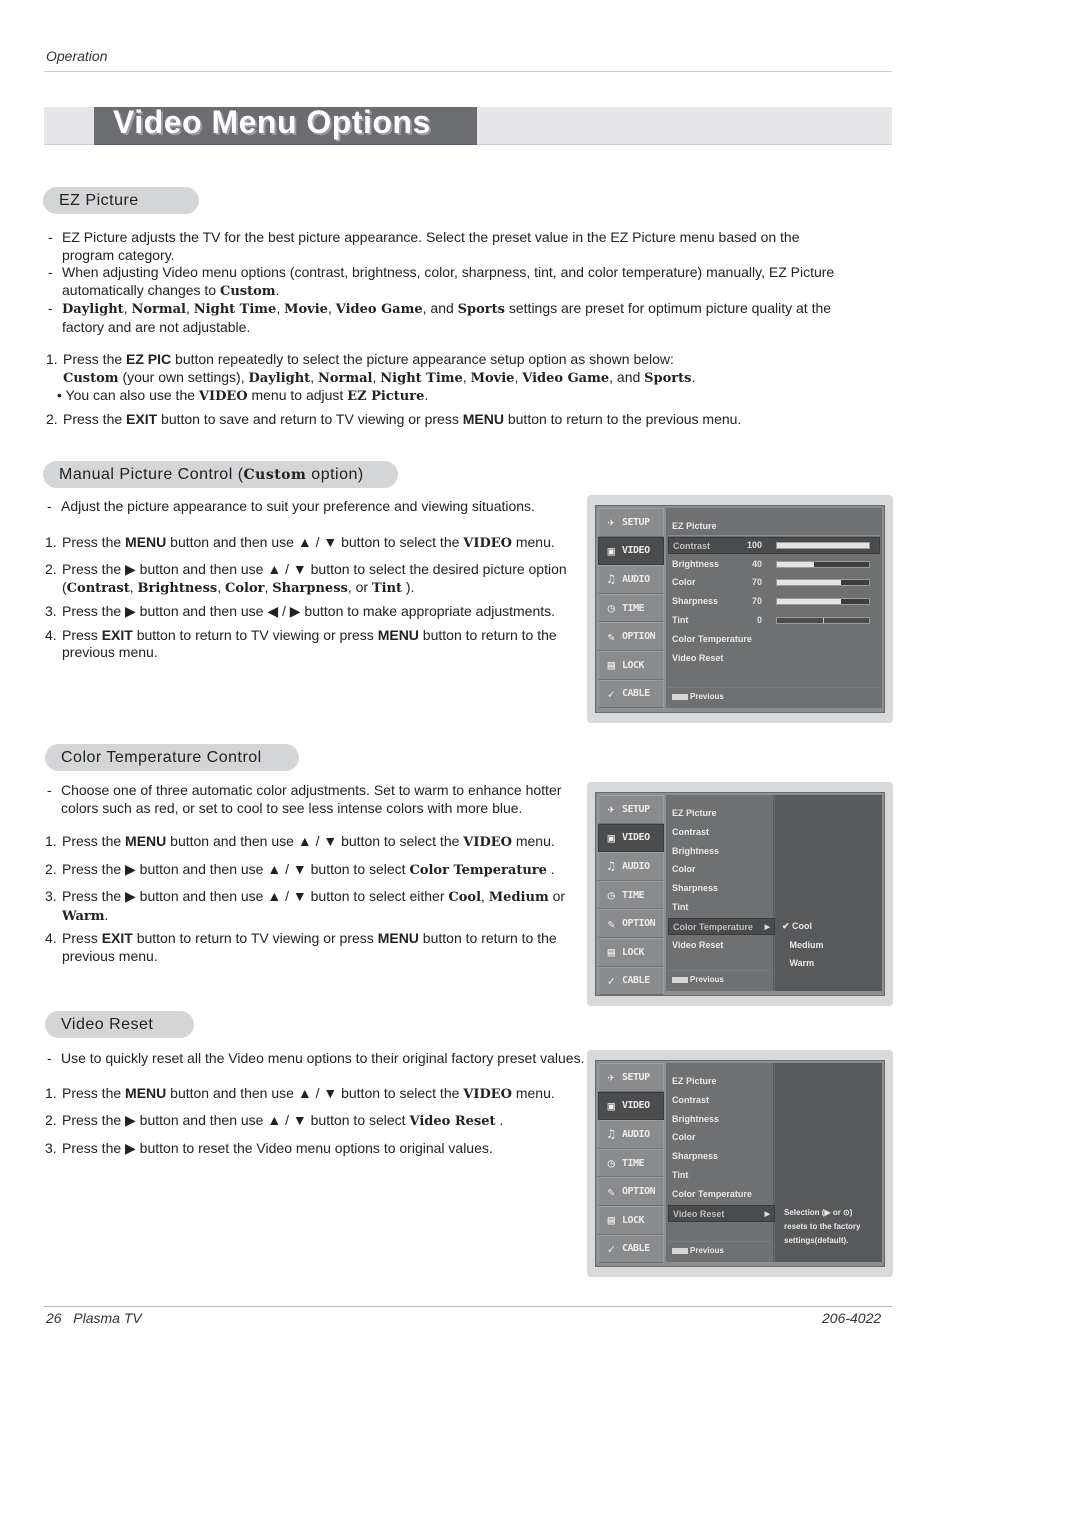 The width and height of the screenshot is (1080, 1528). Describe the element at coordinates (680, 907) in the screenshot. I see `tv-menu-item: Tint` at that location.